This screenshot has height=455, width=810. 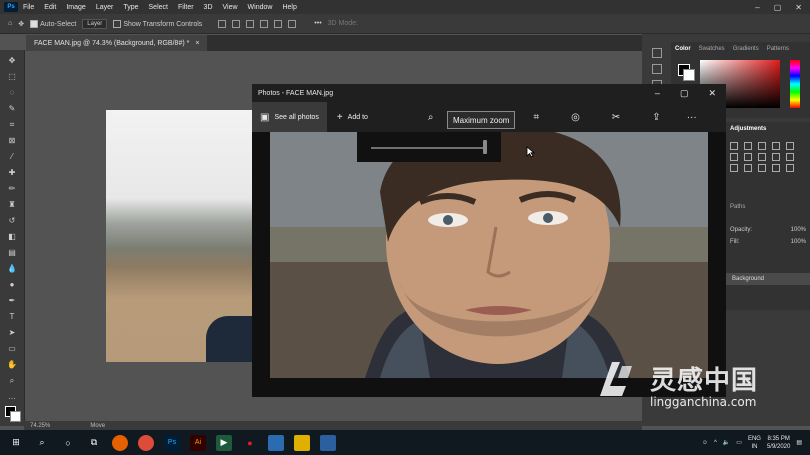 I want to click on menu-filter: Filter, so click(x=186, y=7).